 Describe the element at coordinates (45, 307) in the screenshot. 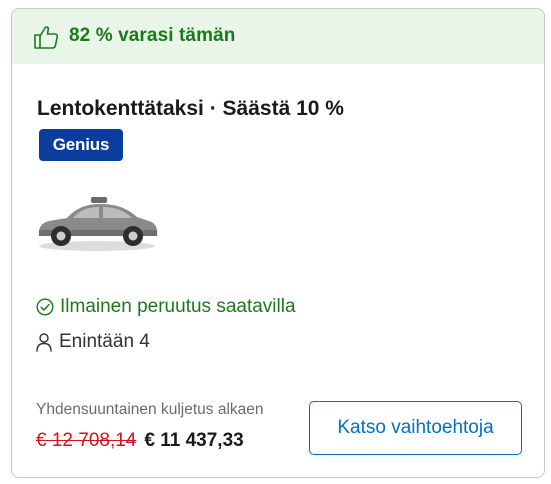

I see `check-circle-icon` at that location.